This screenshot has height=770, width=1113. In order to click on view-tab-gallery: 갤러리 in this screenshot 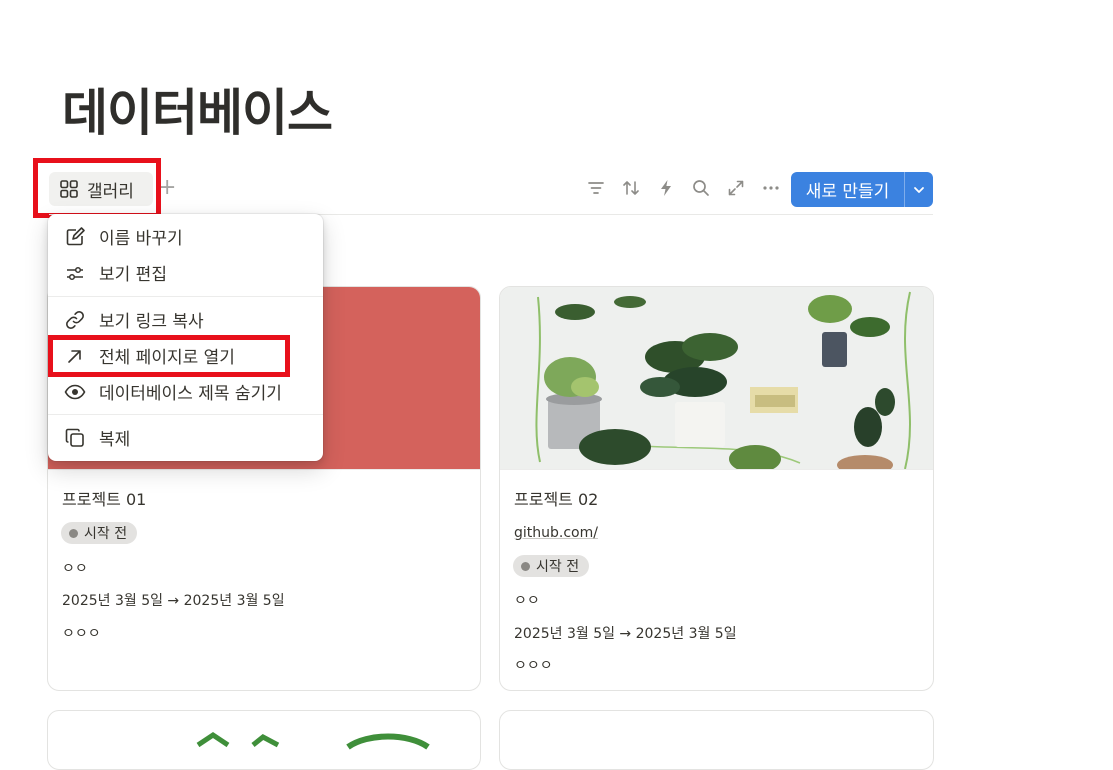, I will do `click(101, 189)`.